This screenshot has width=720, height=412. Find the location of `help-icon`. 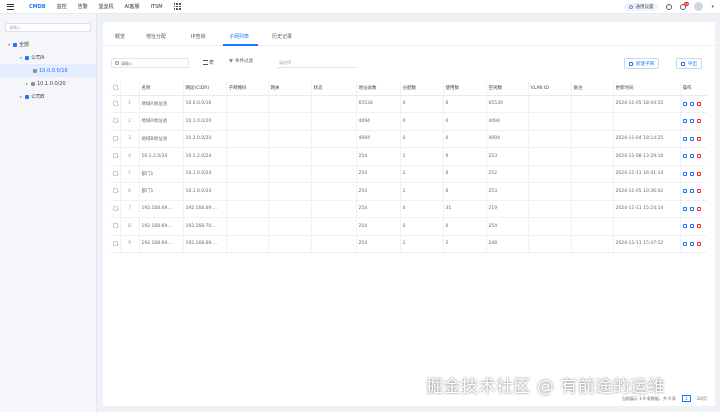

help-icon is located at coordinates (669, 6).